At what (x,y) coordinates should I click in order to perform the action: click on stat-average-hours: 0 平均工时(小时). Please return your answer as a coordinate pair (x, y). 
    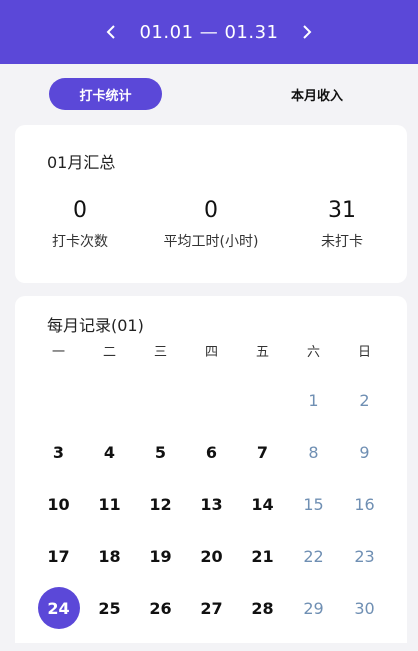
    Looking at the image, I should click on (211, 224).